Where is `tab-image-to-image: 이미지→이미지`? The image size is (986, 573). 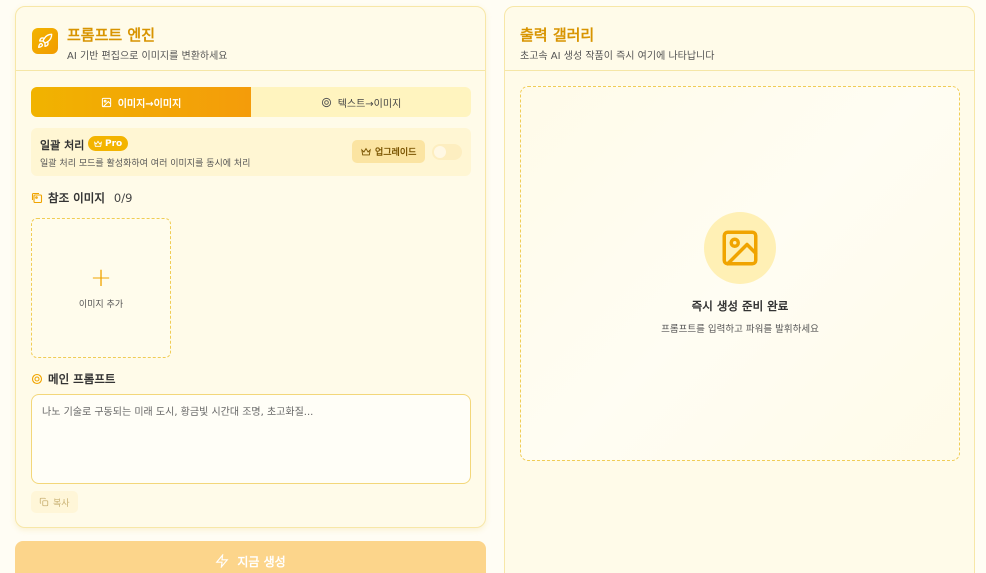 tab-image-to-image: 이미지→이미지 is located at coordinates (141, 102).